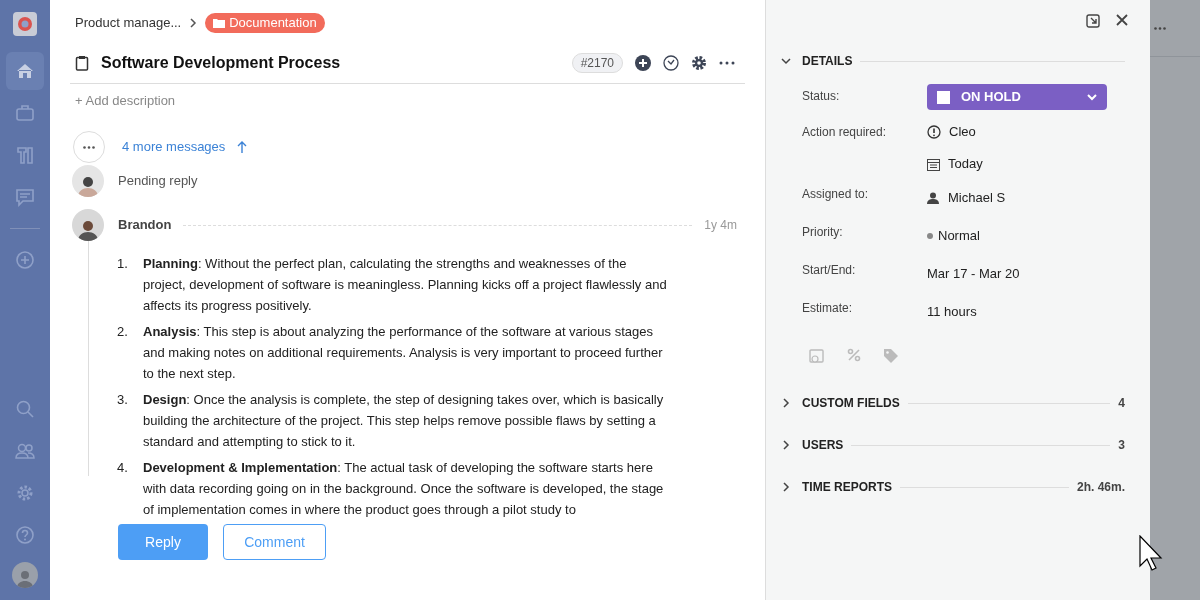  What do you see at coordinates (82, 63) in the screenshot?
I see `clipboard-icon` at bounding box center [82, 63].